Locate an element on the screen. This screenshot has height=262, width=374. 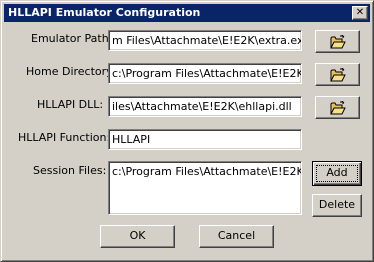
home-directory-input: c:\Program Files\Attachmate\E!E2K is located at coordinates (205, 73).